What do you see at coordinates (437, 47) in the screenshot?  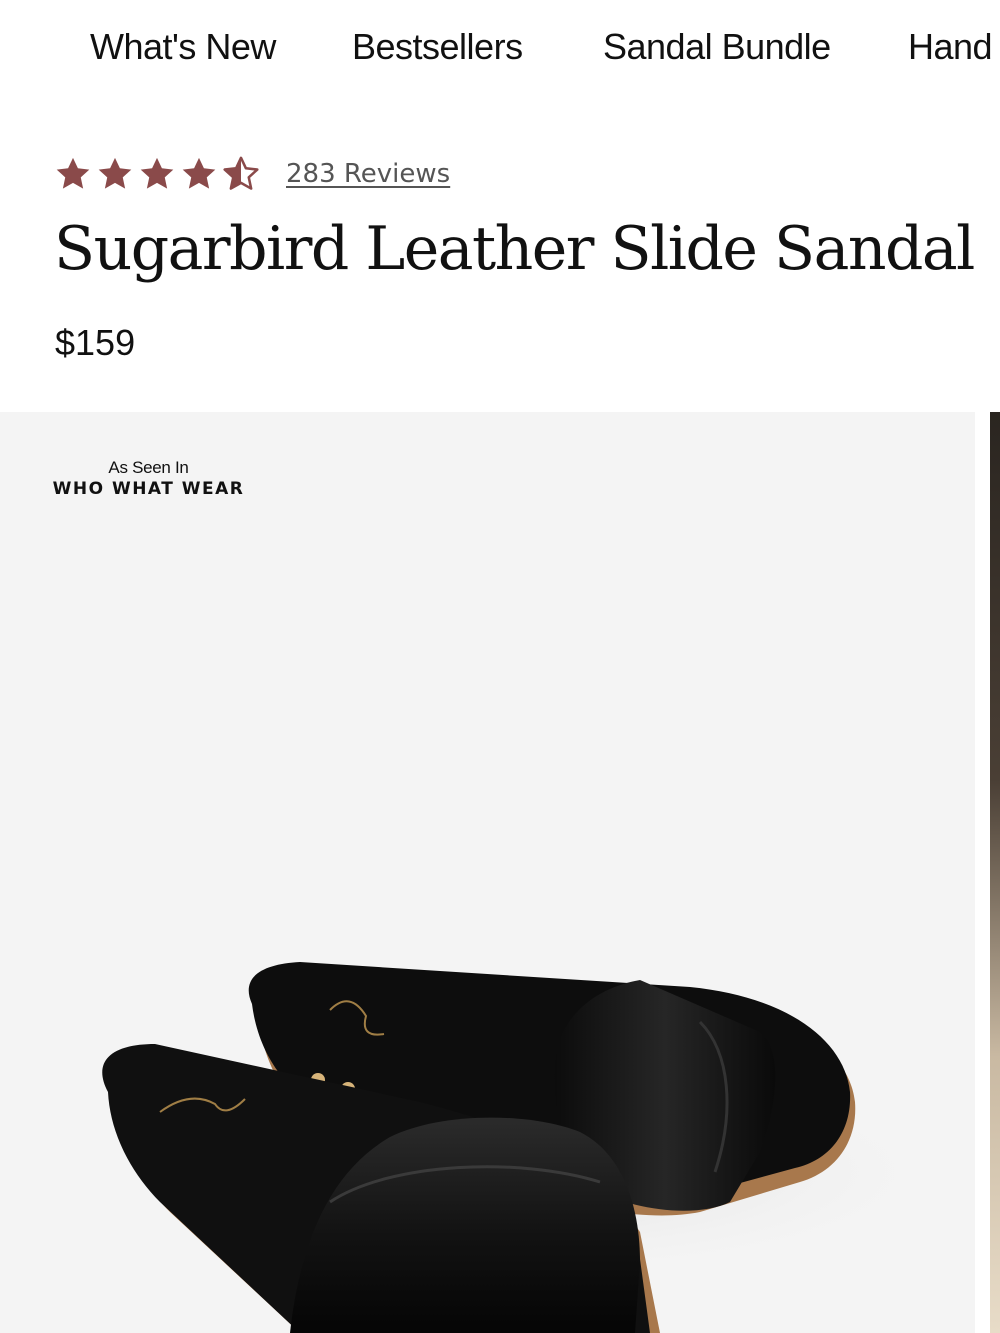 I see `nav-item-bestsellers: Bestsellers` at bounding box center [437, 47].